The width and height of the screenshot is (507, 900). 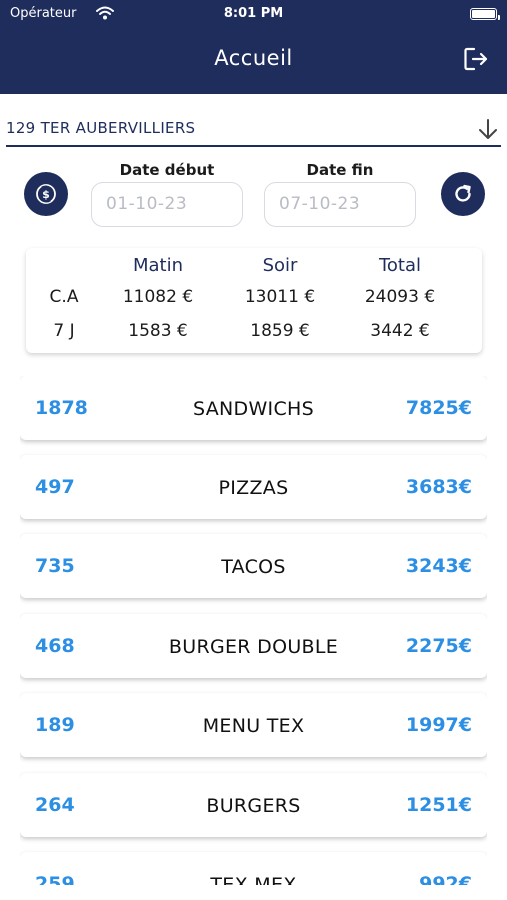 I want to click on refresh-button, so click(x=463, y=194).